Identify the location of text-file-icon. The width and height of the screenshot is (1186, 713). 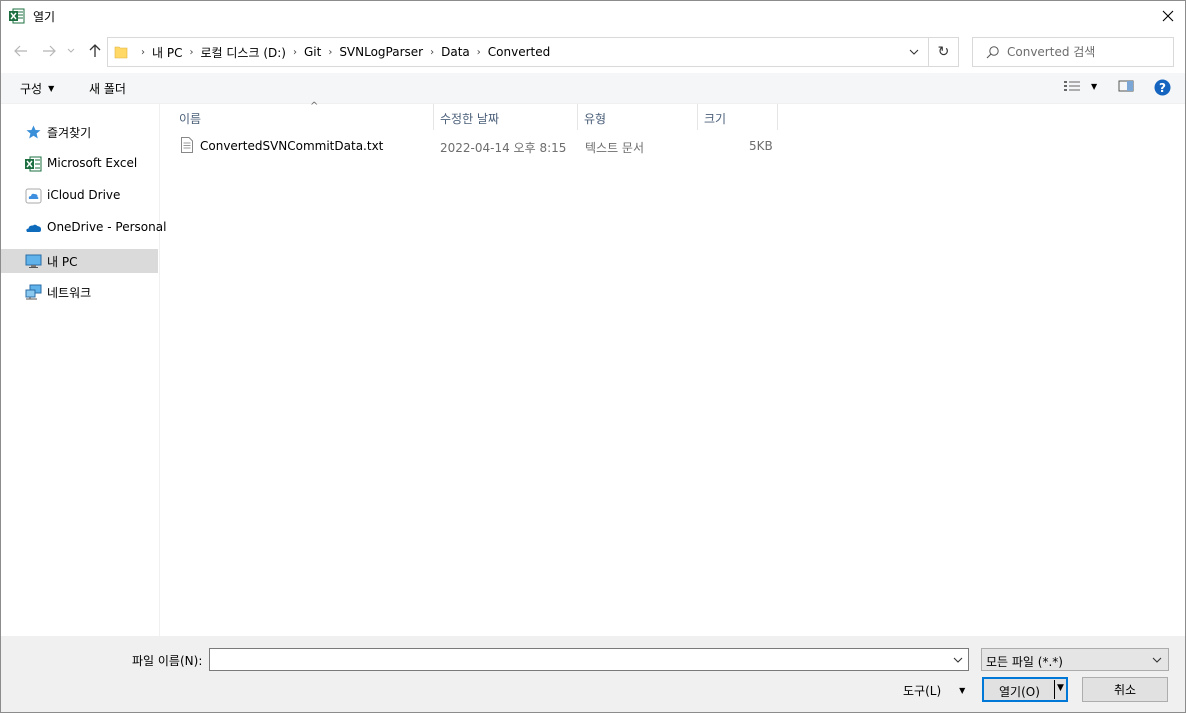
(187, 145).